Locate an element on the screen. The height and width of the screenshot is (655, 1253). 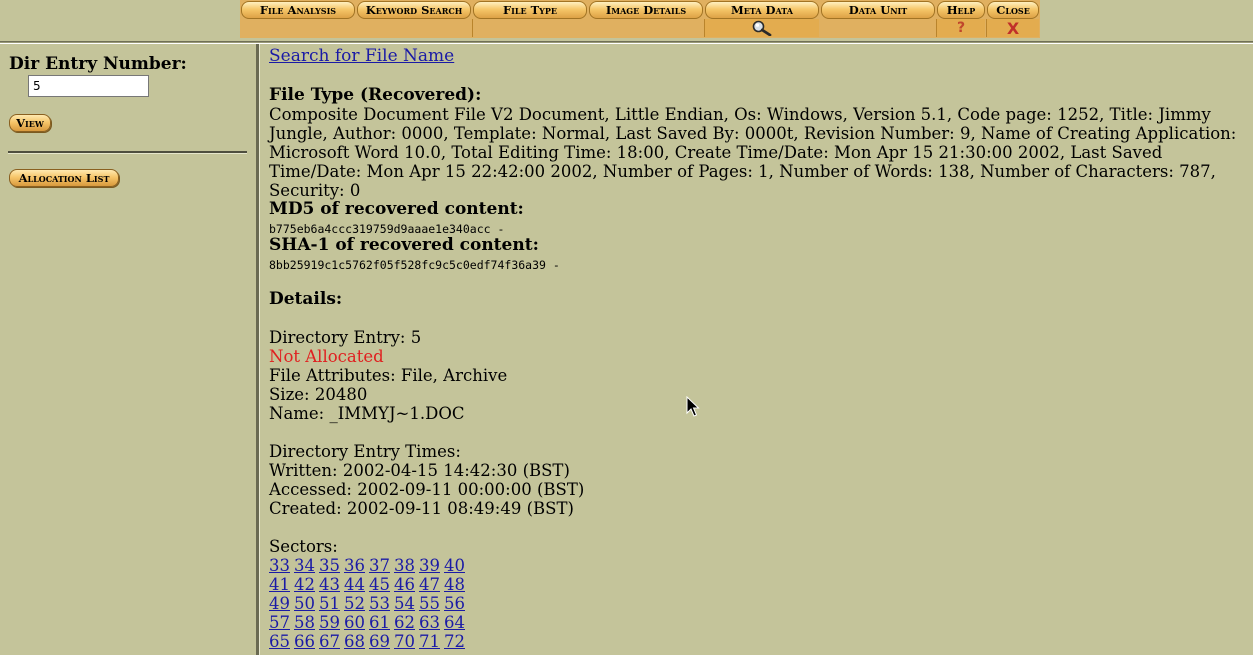
sector-link: 48 is located at coordinates (454, 584).